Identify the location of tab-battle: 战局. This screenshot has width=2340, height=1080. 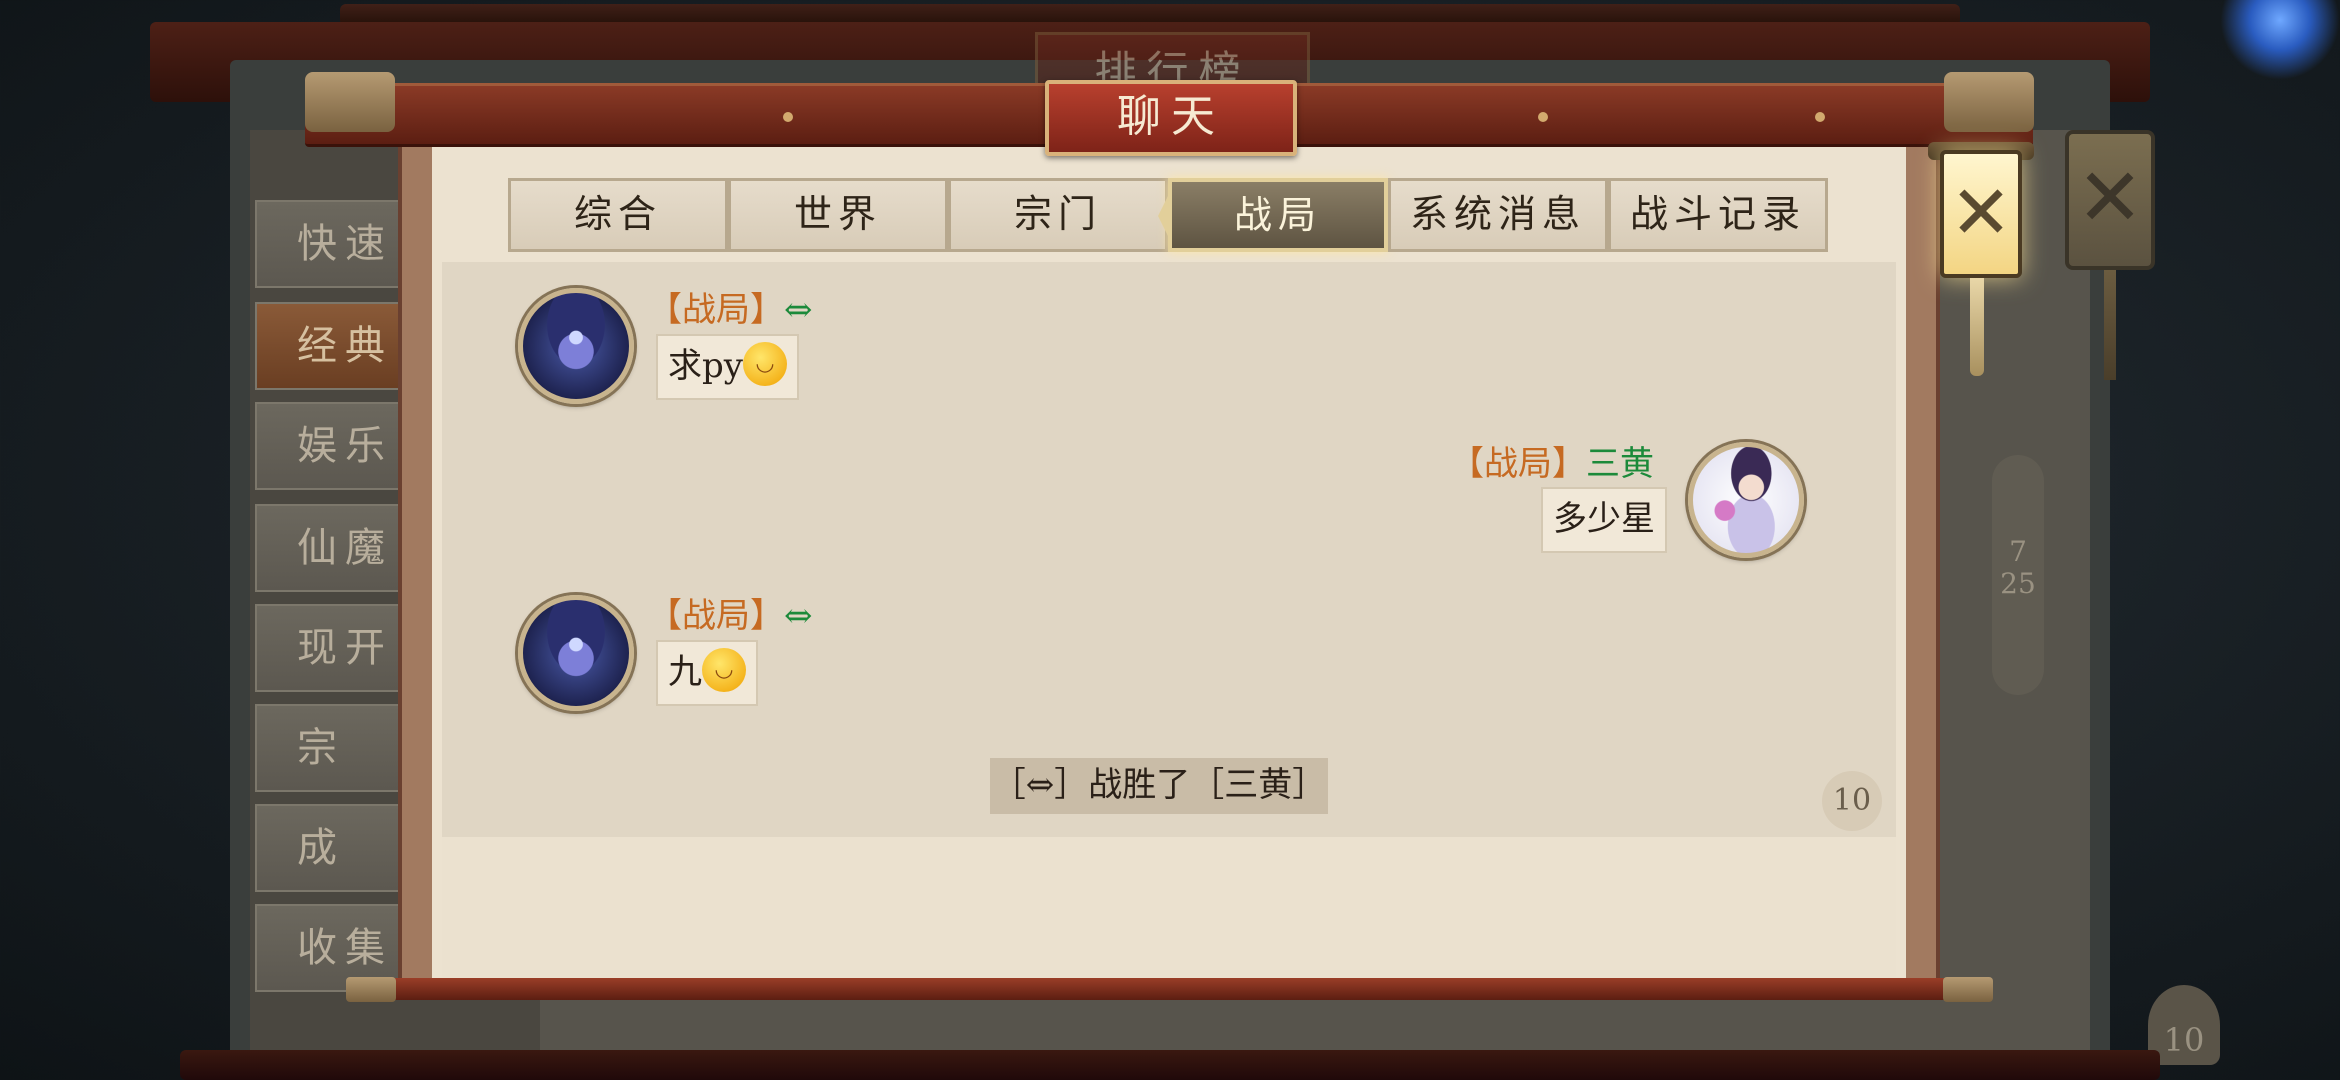
(1278, 215).